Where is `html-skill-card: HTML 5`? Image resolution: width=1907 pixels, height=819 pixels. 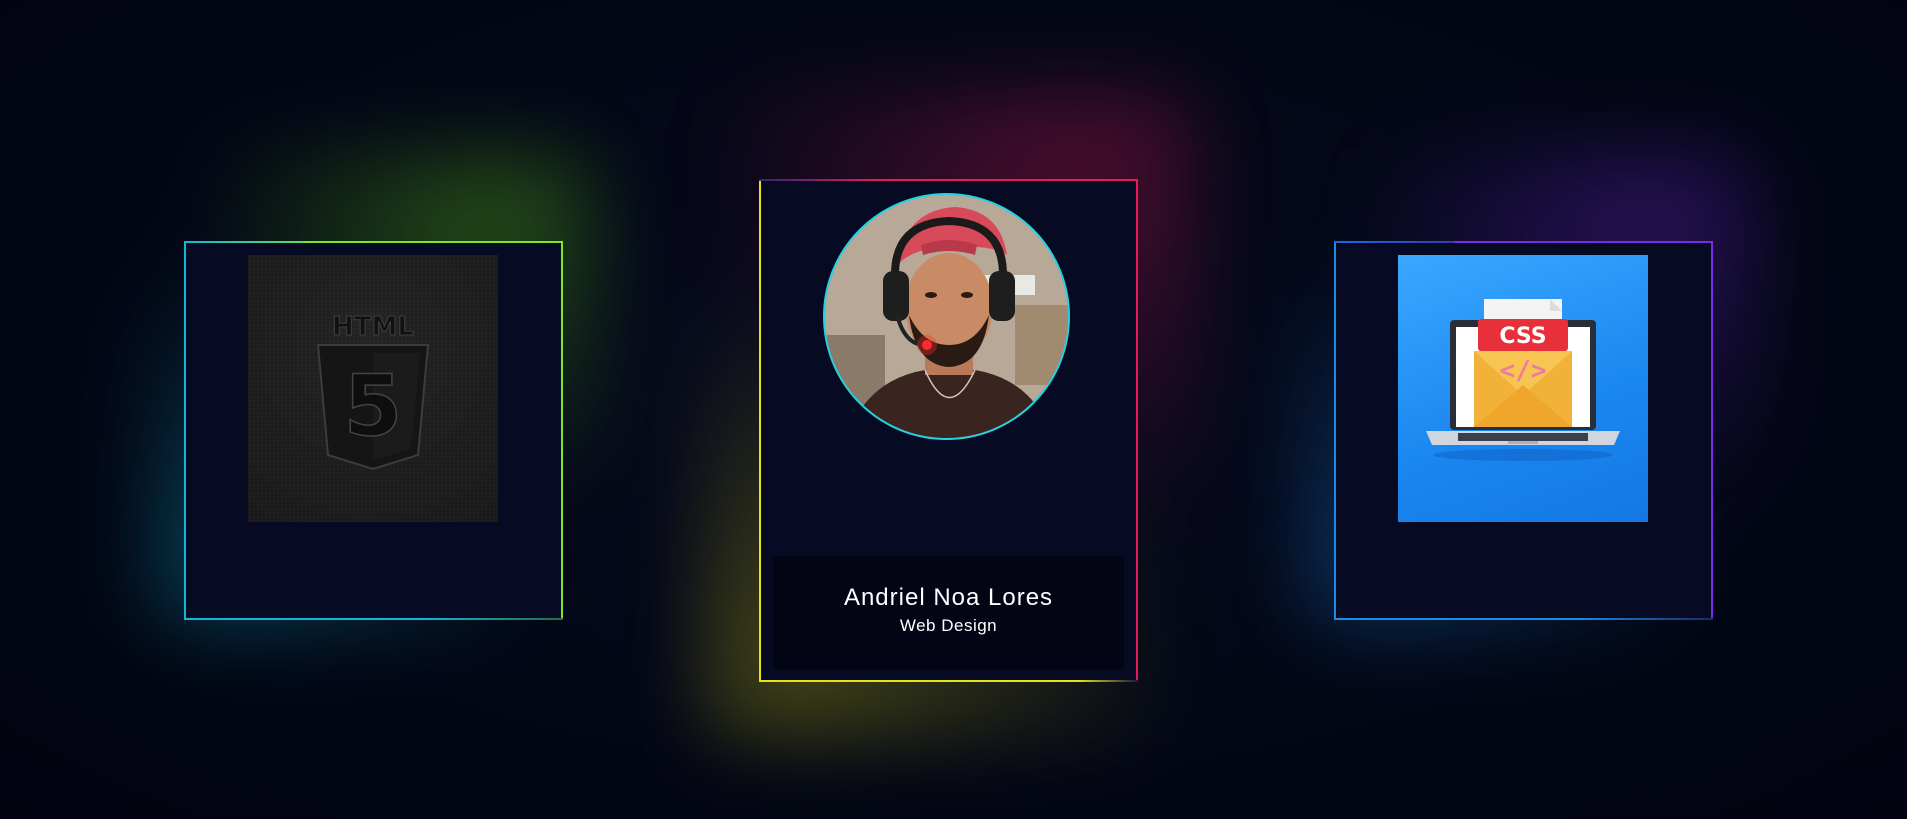 html-skill-card: HTML 5 is located at coordinates (373, 430).